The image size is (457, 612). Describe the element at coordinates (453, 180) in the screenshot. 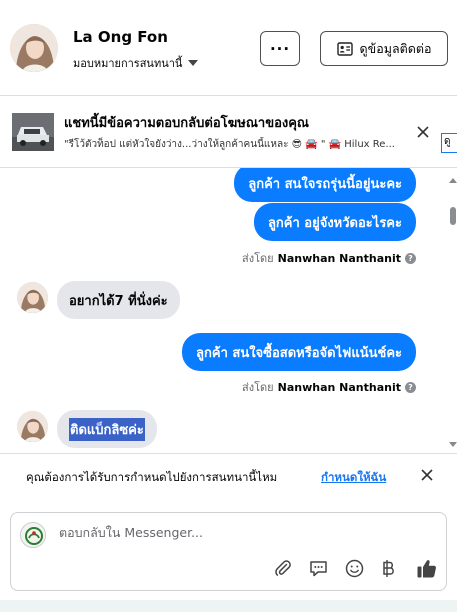

I see `scroll-up-arrow` at that location.